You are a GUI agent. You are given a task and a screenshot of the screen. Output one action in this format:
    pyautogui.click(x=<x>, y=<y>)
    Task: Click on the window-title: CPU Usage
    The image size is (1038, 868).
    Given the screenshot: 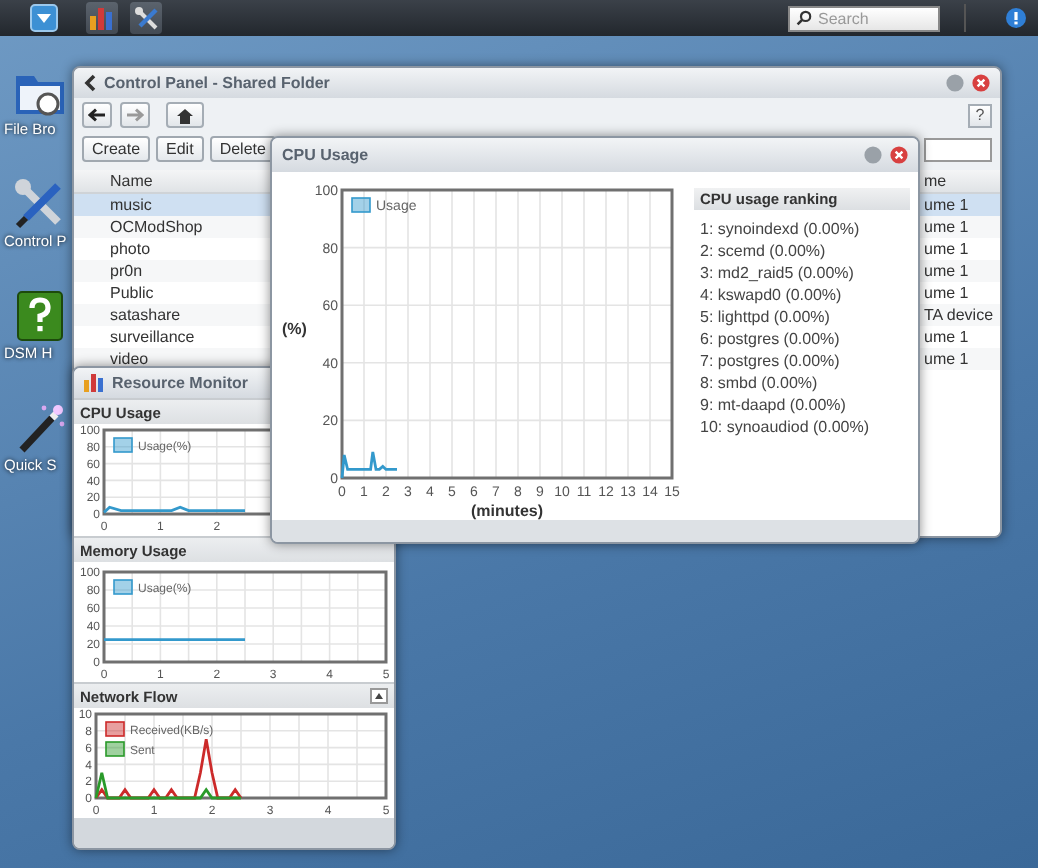 What is the action you would take?
    pyautogui.click(x=325, y=155)
    